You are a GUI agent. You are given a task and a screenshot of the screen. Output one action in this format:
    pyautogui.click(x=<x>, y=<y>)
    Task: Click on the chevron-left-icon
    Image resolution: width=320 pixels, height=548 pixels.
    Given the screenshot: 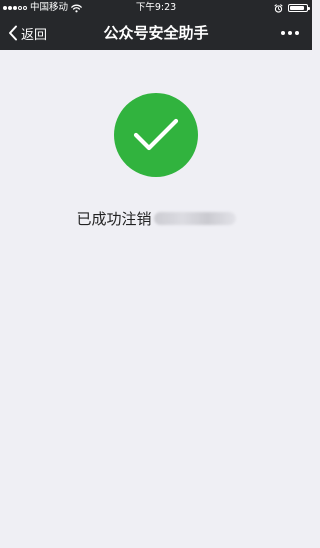 What is the action you would take?
    pyautogui.click(x=13, y=33)
    